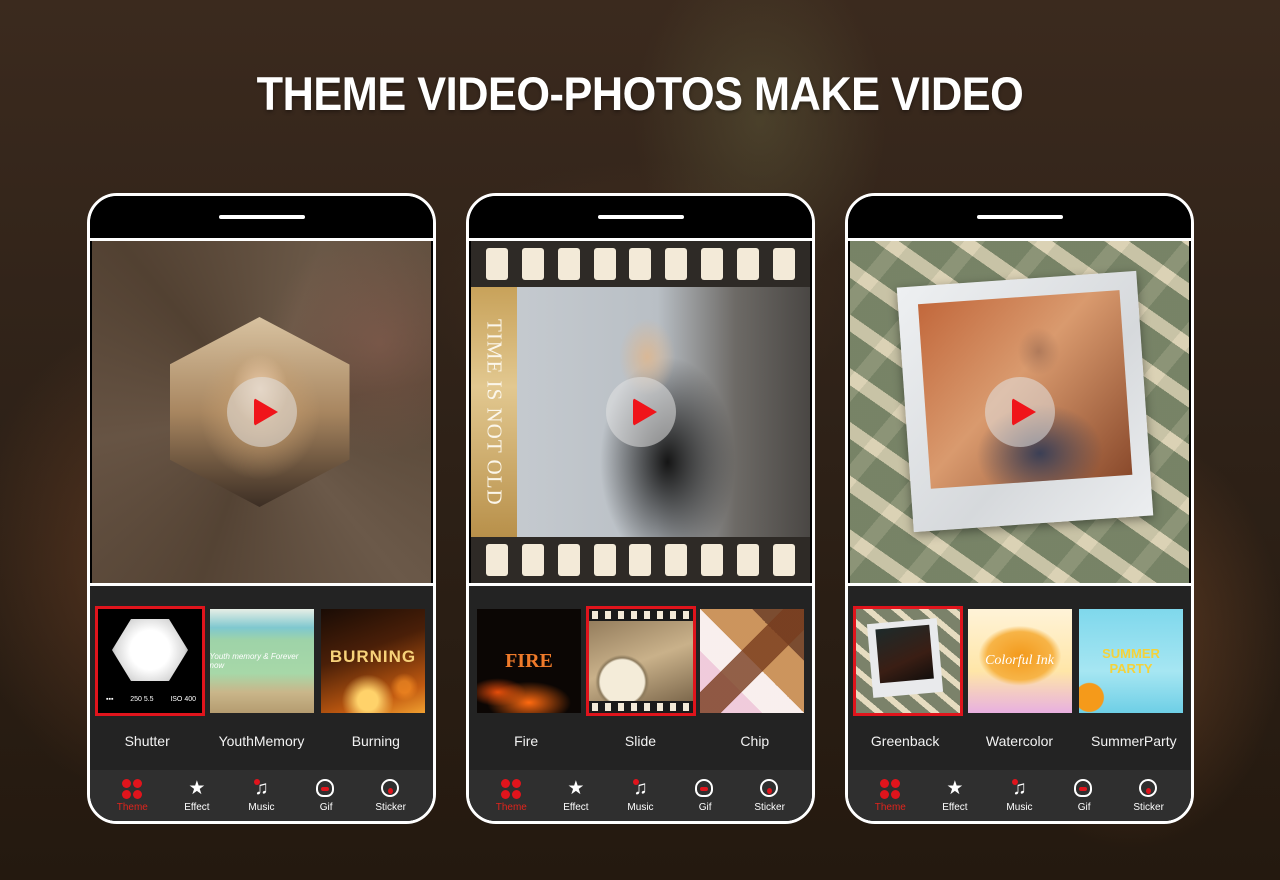 The width and height of the screenshot is (1280, 880). What do you see at coordinates (640, 93) in the screenshot?
I see `page-headline: THEME VIDEO-PHOTOS MAKE VIDEO` at bounding box center [640, 93].